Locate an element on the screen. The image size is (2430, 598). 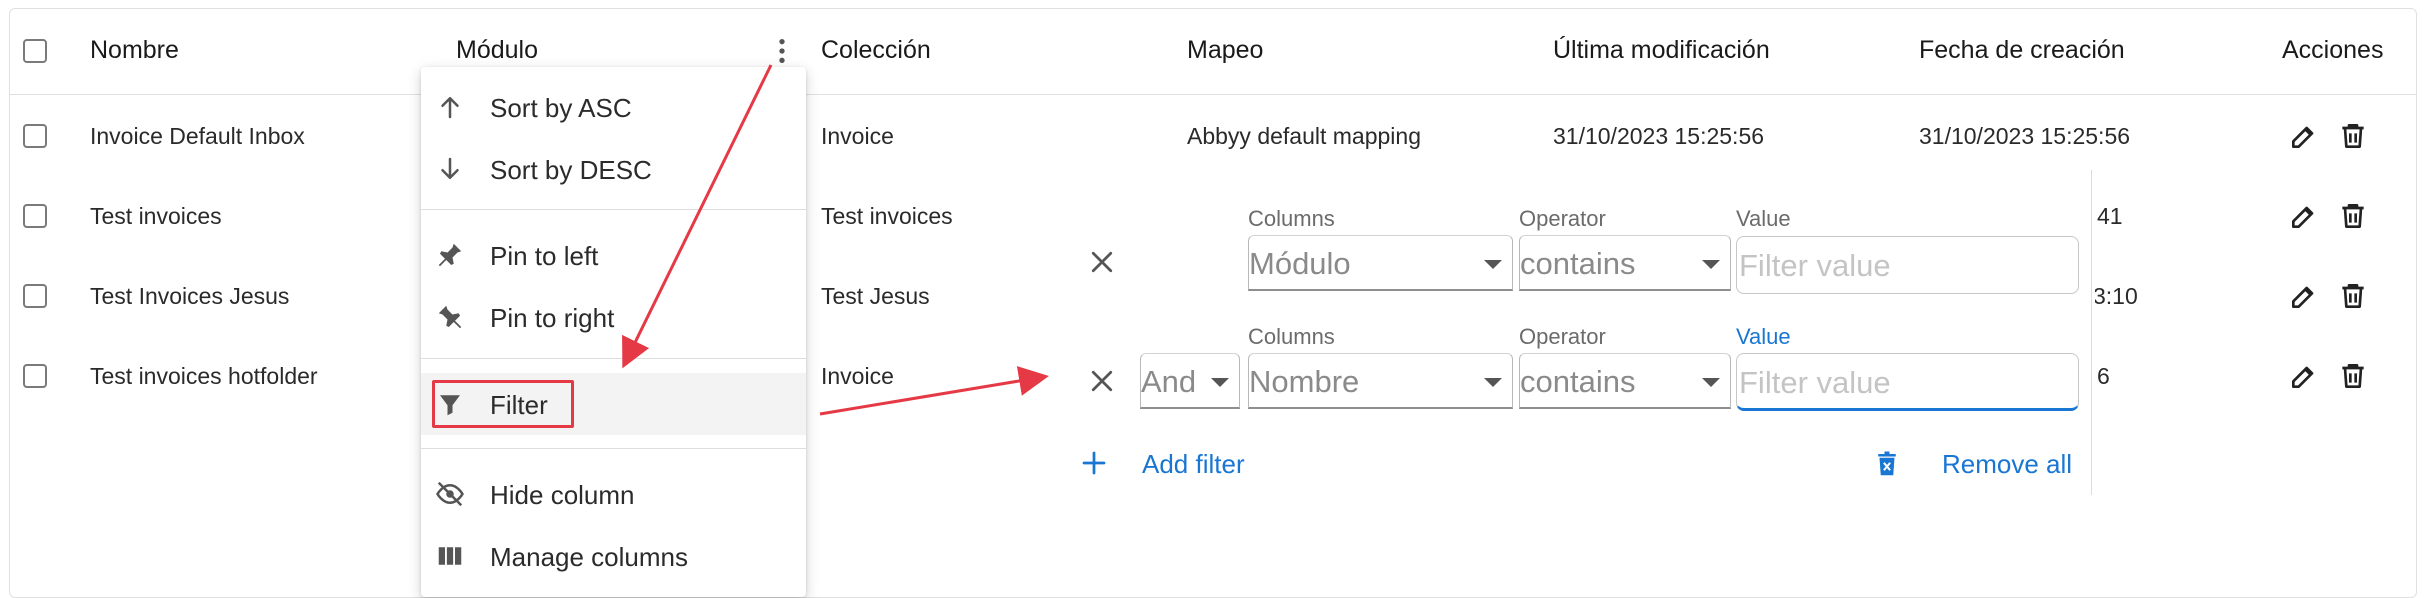
menu-item-hide-column: Hide column is located at coordinates (613, 494).